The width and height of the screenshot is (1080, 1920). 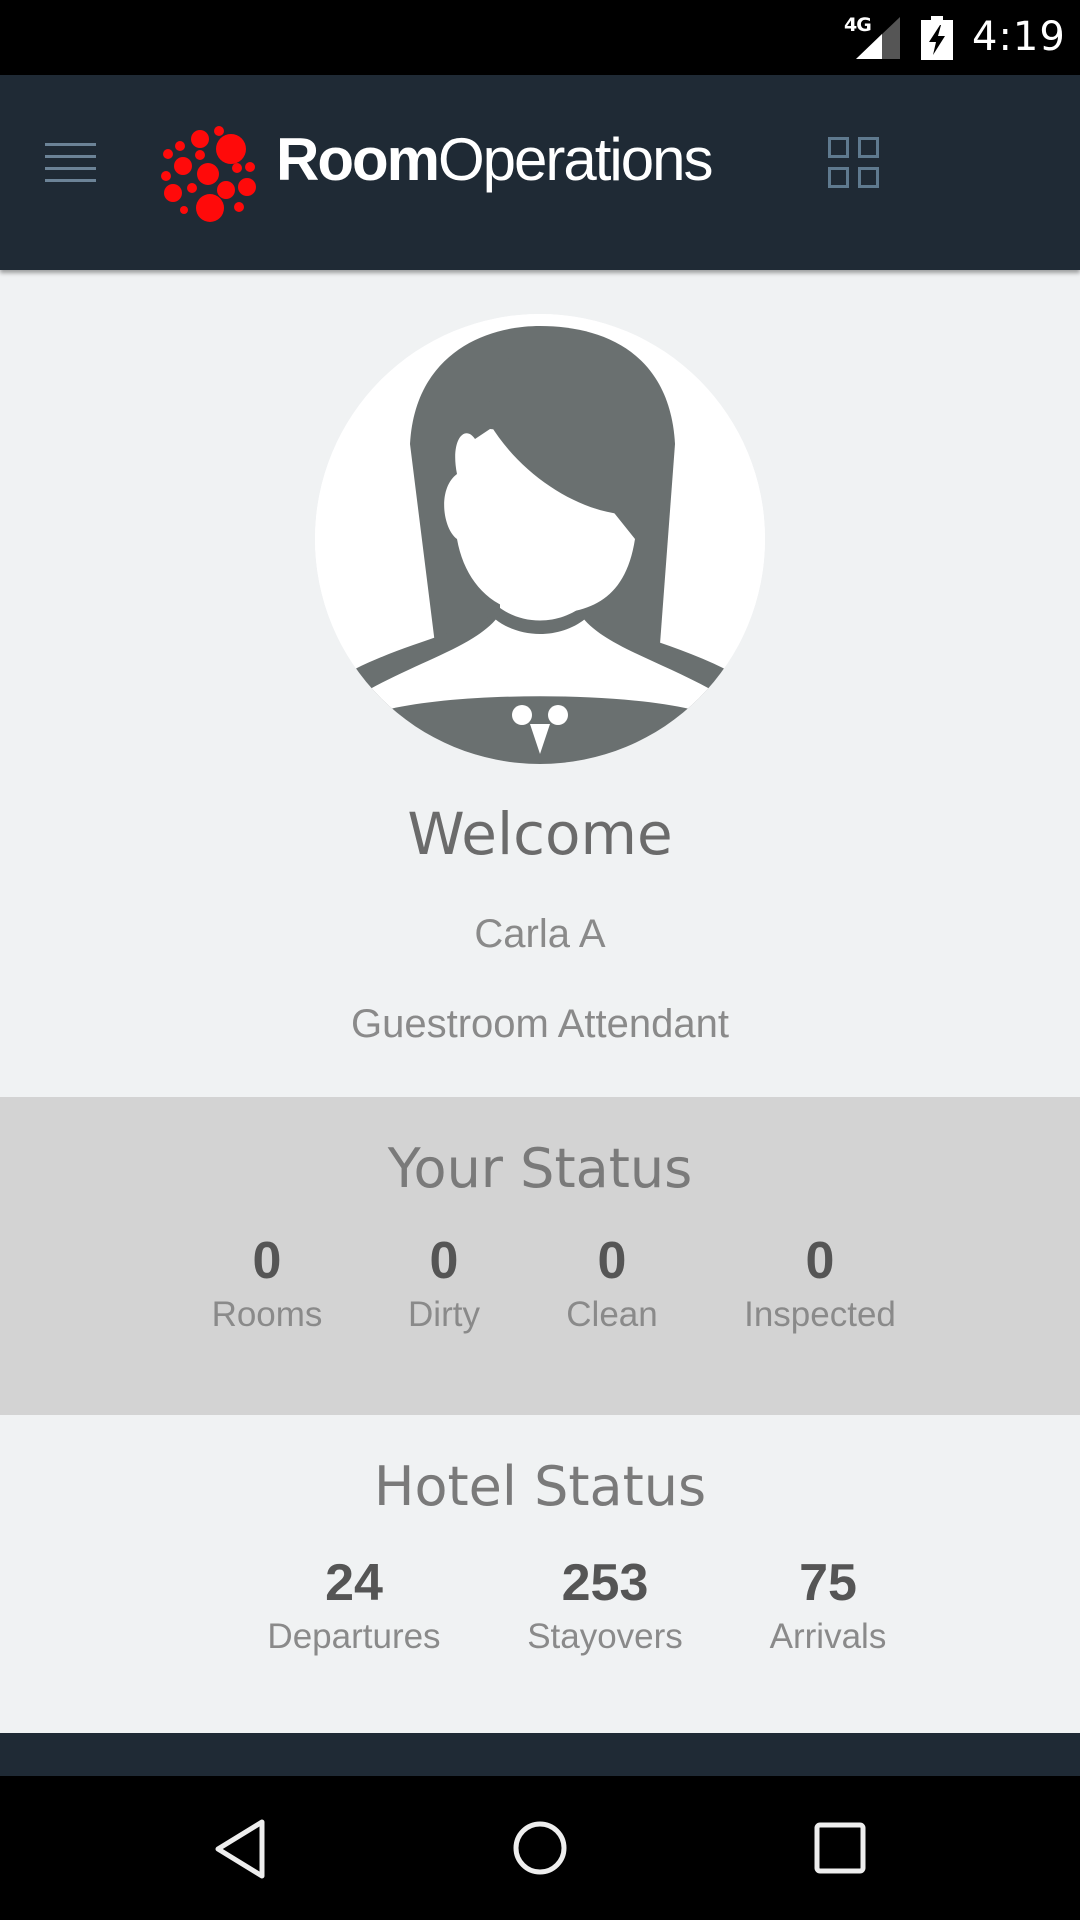 What do you see at coordinates (605, 1583) in the screenshot?
I see `stat-value: 253` at bounding box center [605, 1583].